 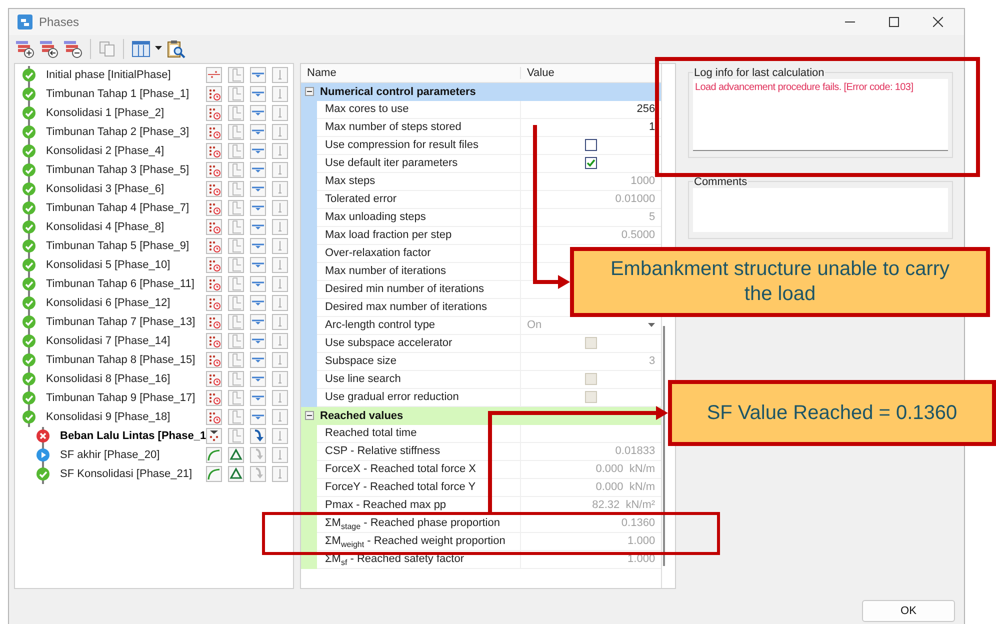 What do you see at coordinates (123, 303) in the screenshot?
I see `phase-label: Konsolidasi 6 [Phase_12]` at bounding box center [123, 303].